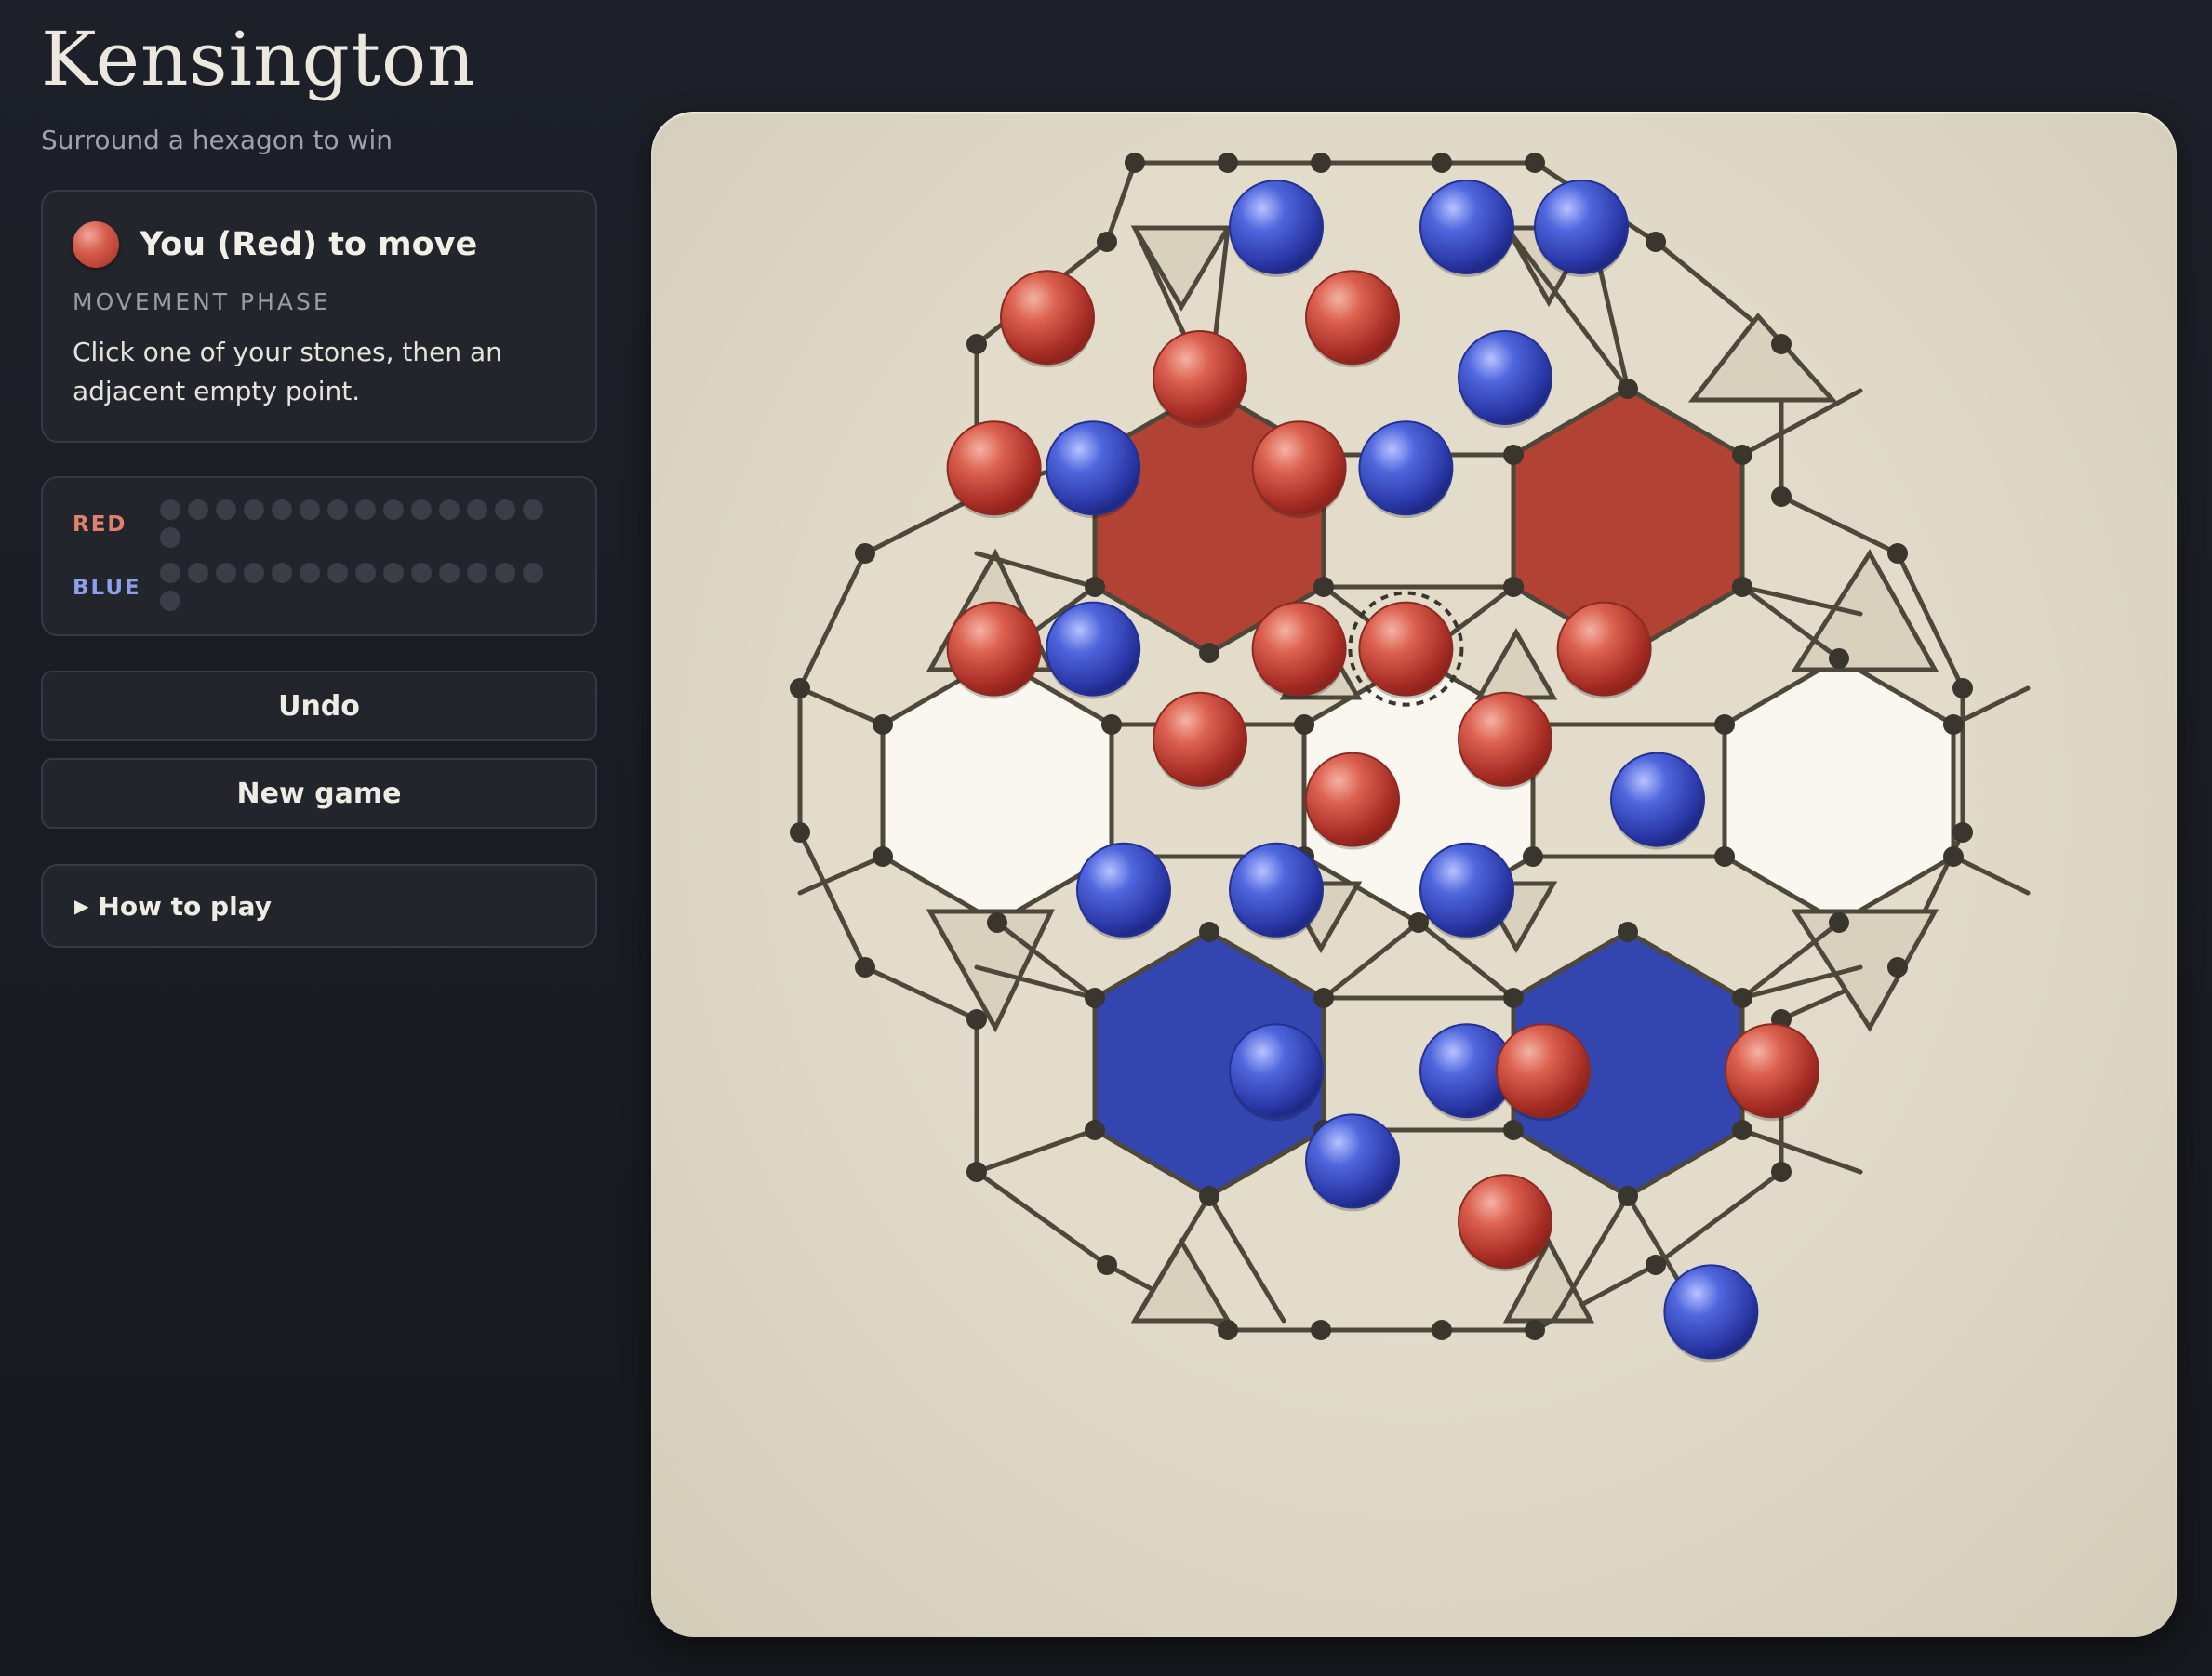  Describe the element at coordinates (96, 244) in the screenshot. I see `red-stone-icon` at that location.